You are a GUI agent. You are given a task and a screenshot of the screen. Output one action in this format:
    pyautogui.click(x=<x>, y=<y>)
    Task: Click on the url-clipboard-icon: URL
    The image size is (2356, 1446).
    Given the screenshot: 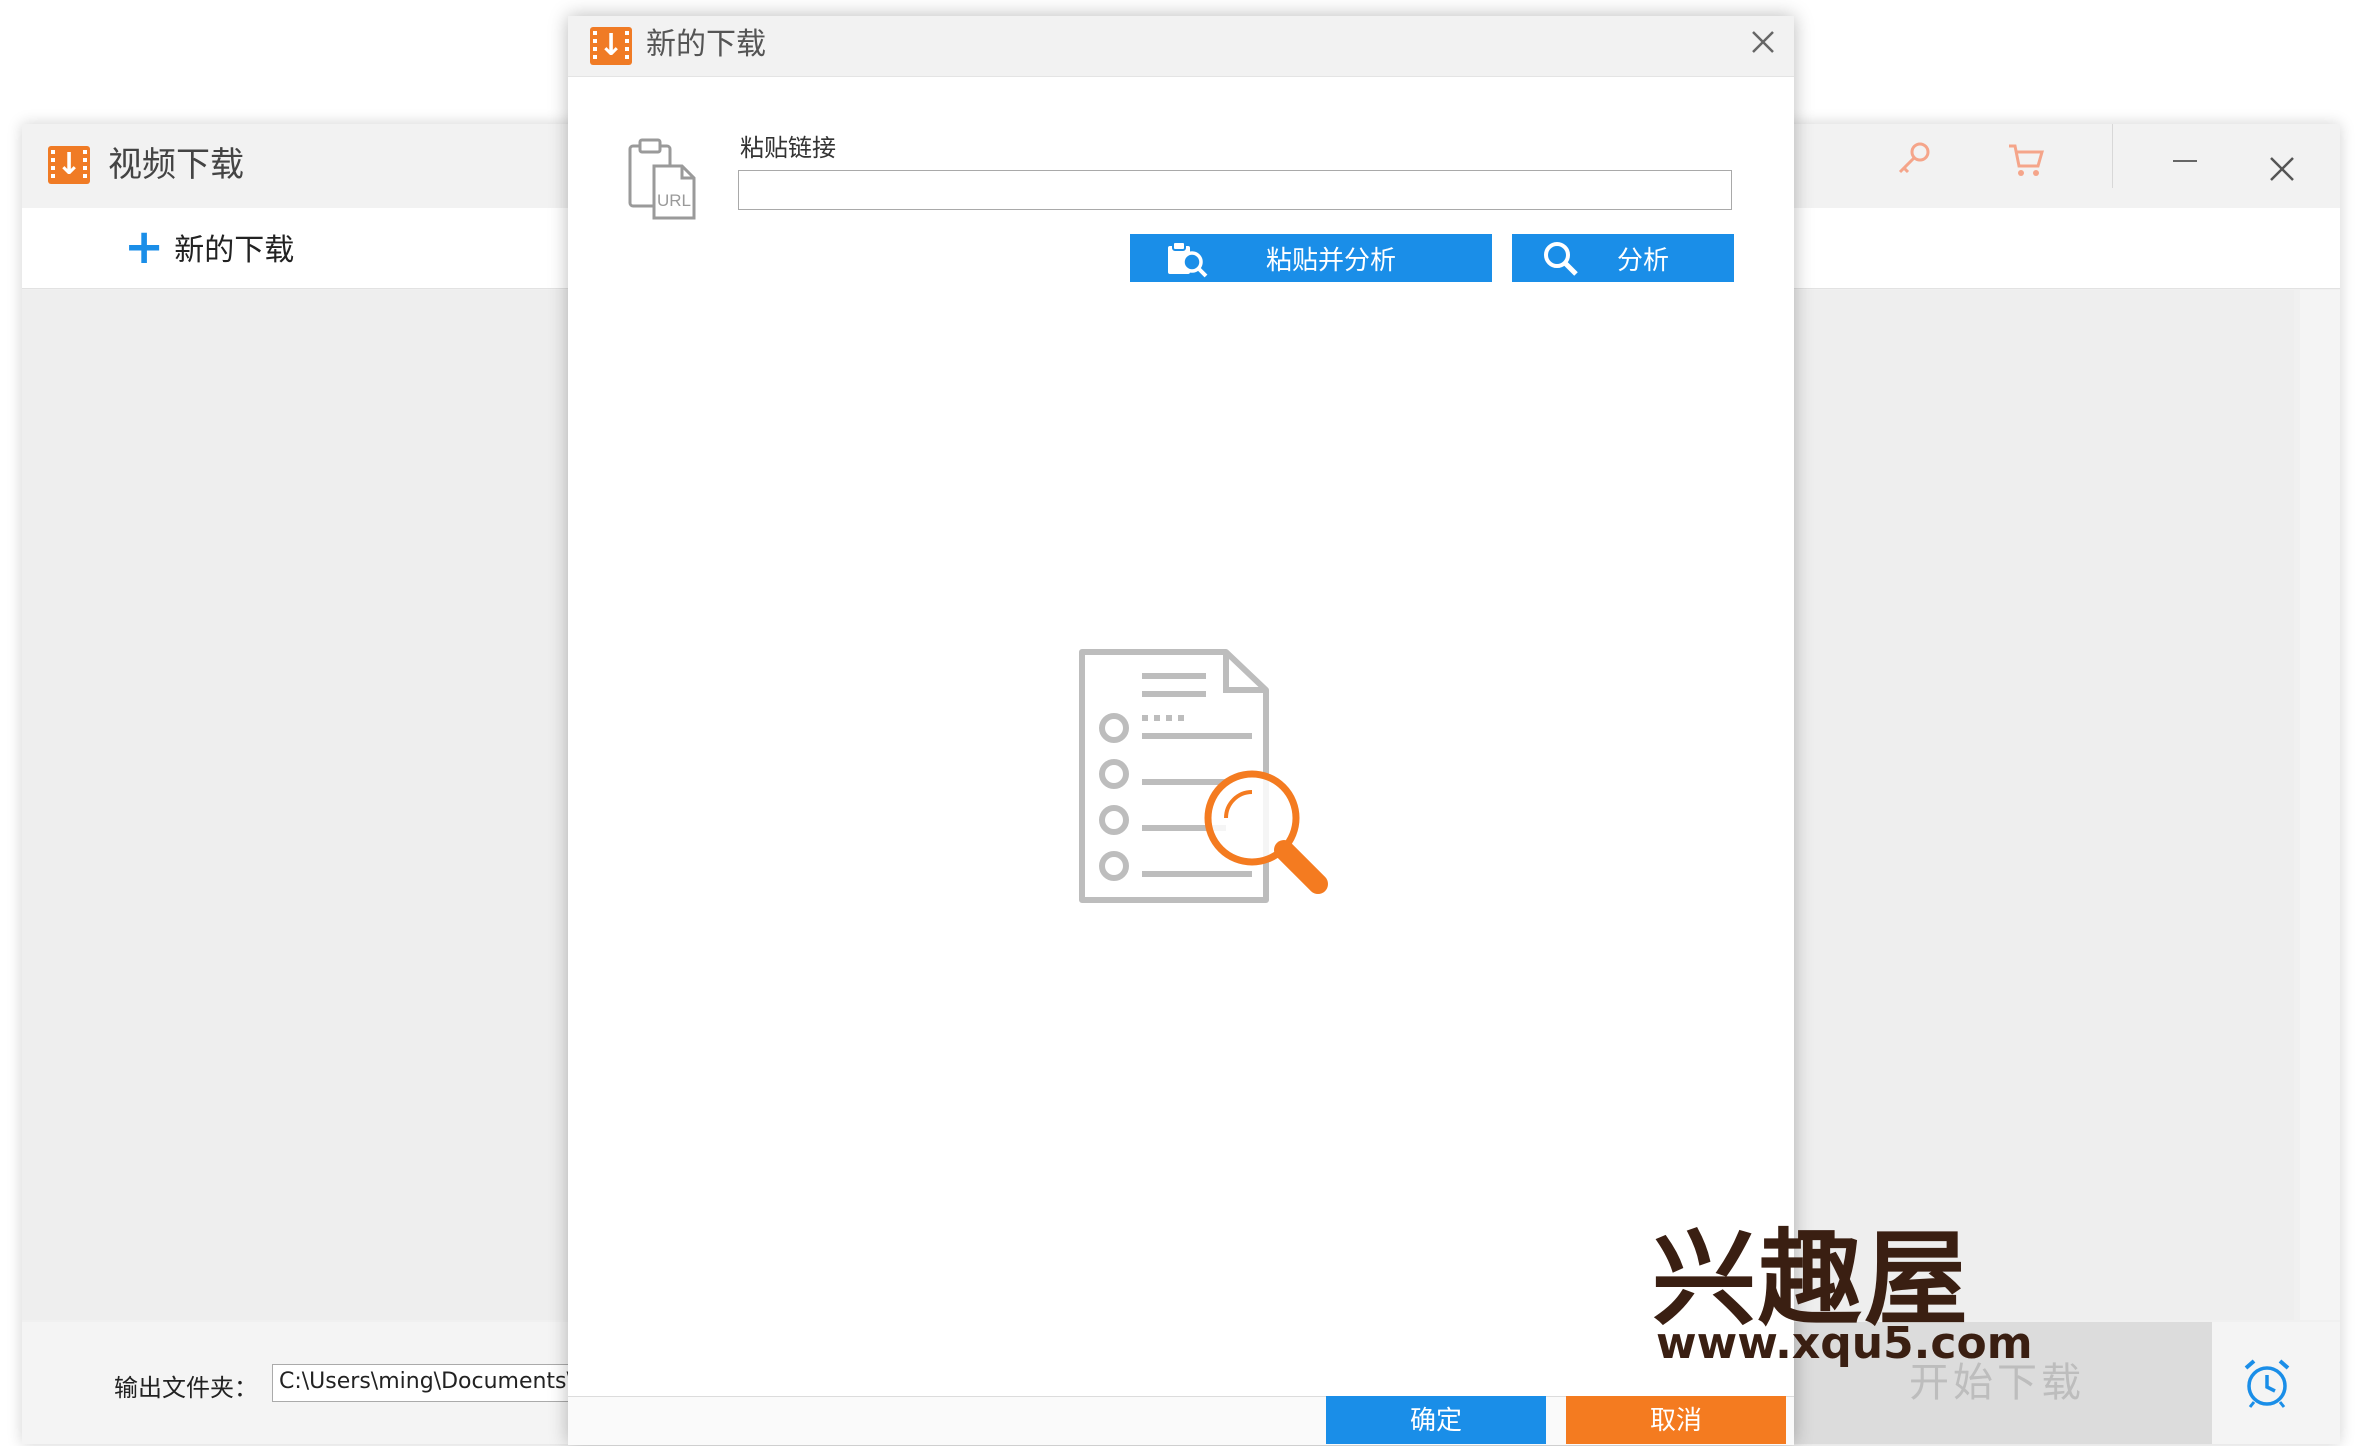 What is the action you would take?
    pyautogui.click(x=664, y=179)
    